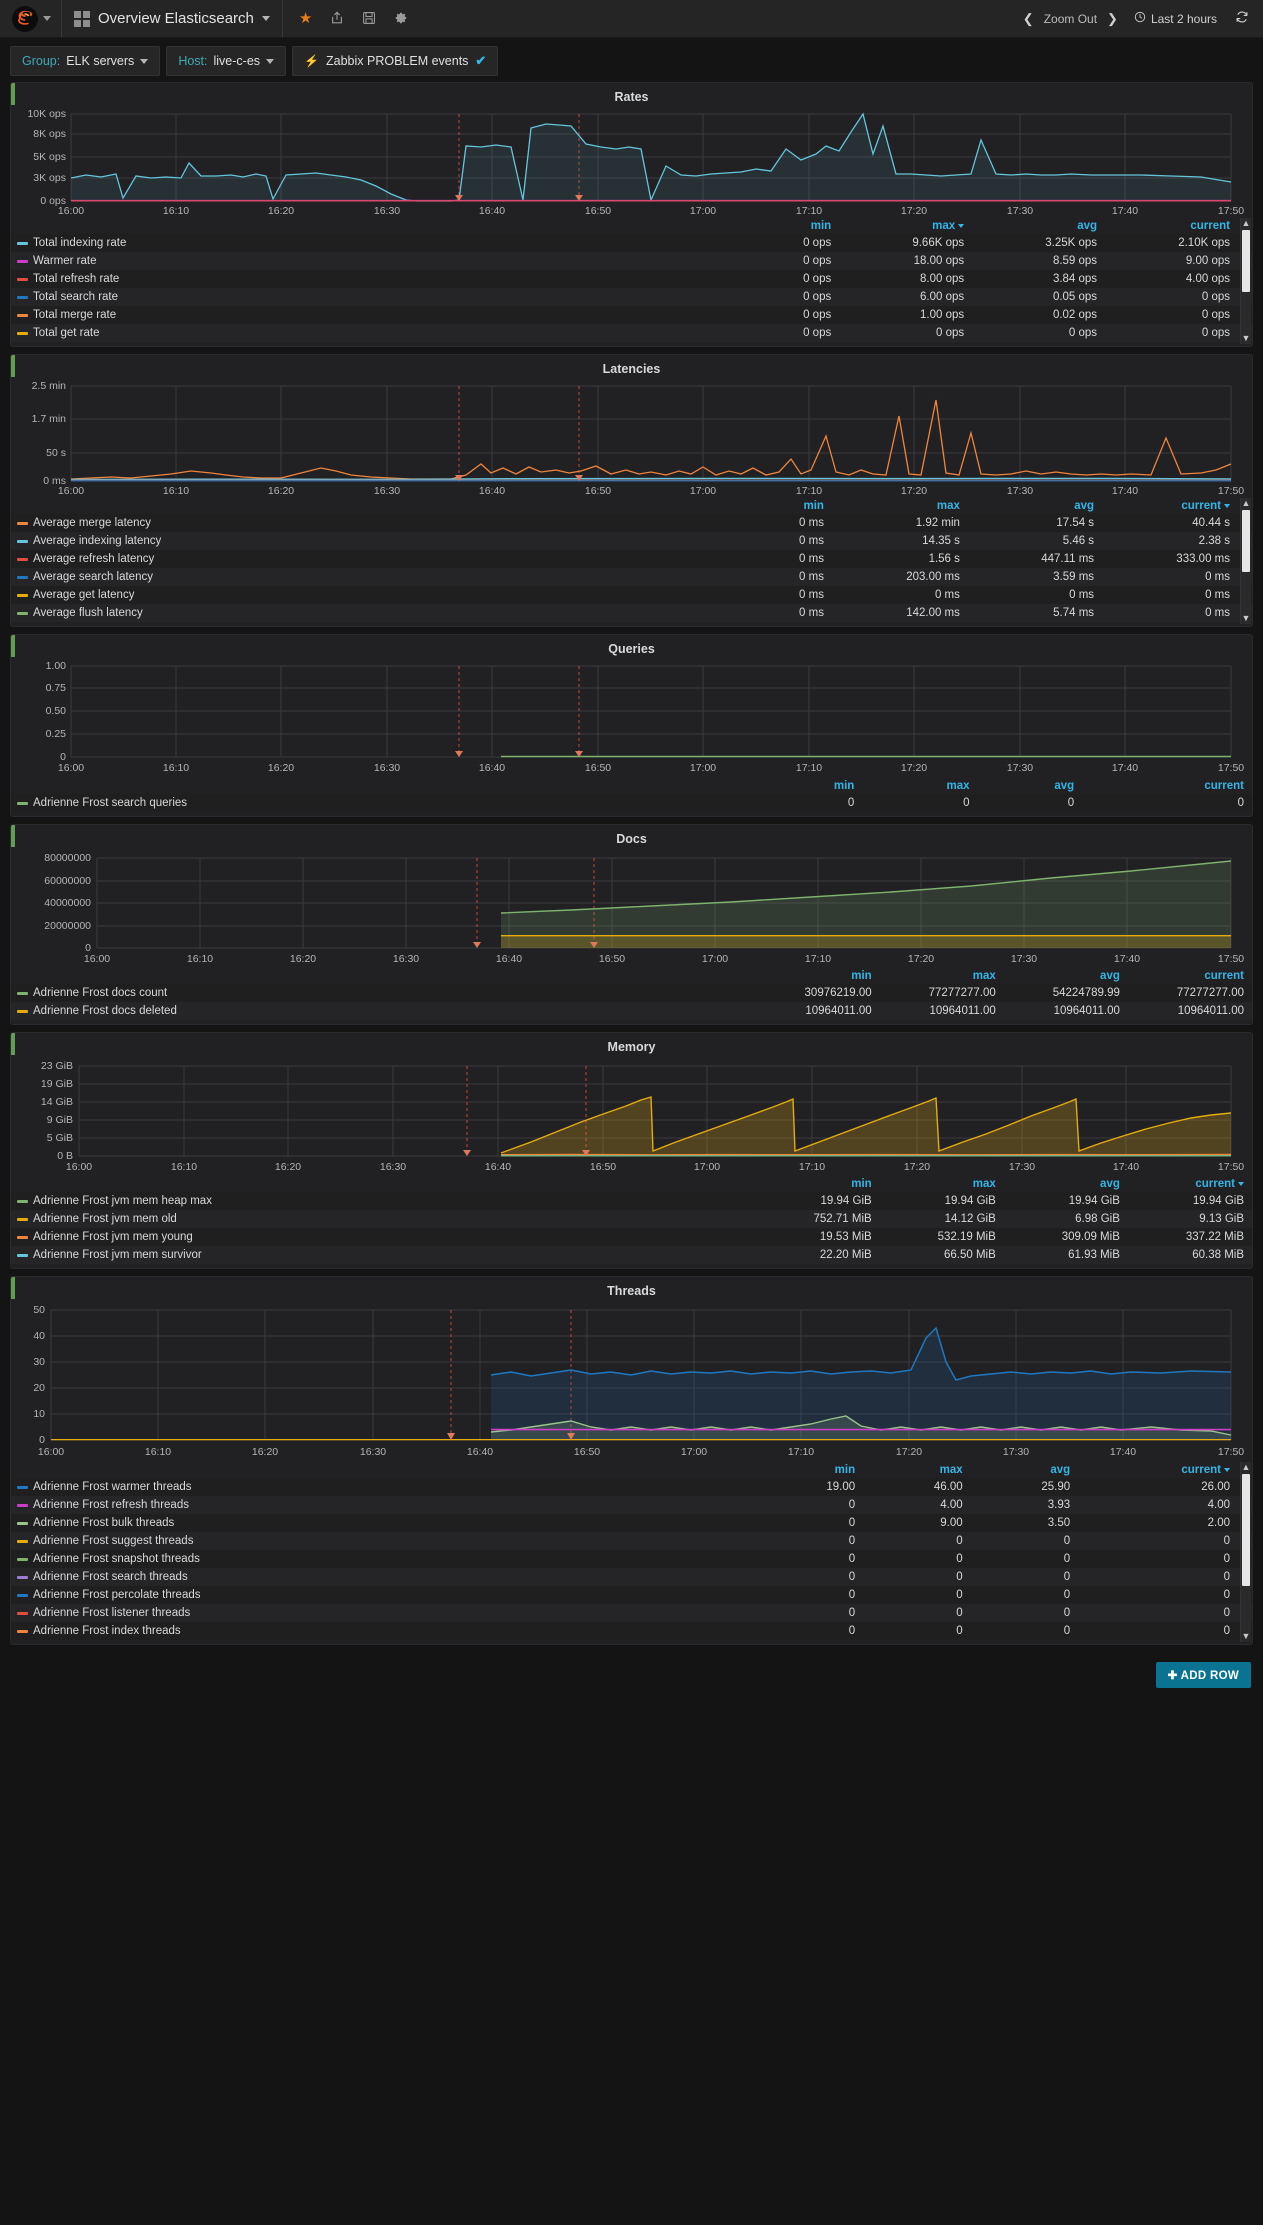 Image resolution: width=1263 pixels, height=2225 pixels. Describe the element at coordinates (631, 1541) in the screenshot. I see `legend-row: Adrienne Frost suggest threads 0 0 0 0` at that location.